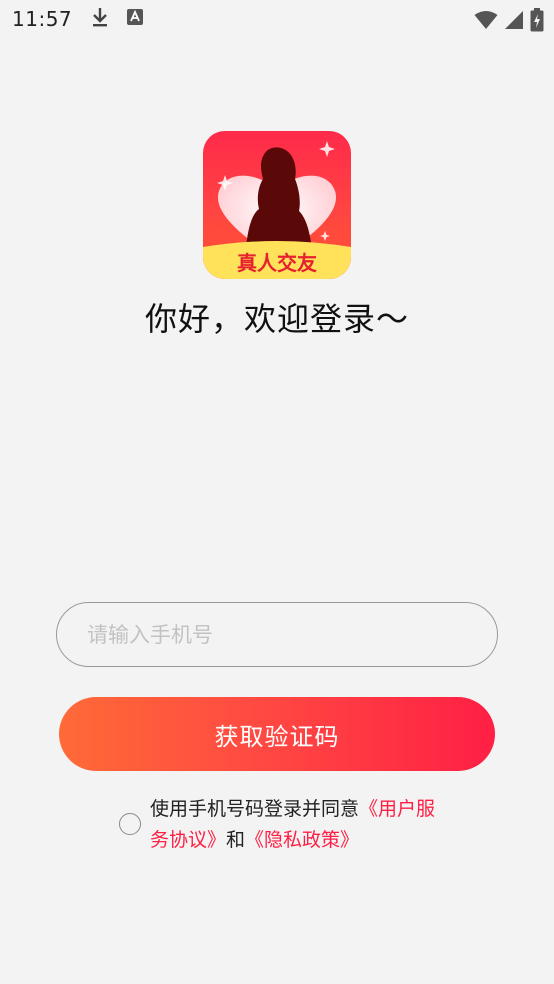  Describe the element at coordinates (277, 205) in the screenshot. I see `app-logo: 真人交友` at that location.